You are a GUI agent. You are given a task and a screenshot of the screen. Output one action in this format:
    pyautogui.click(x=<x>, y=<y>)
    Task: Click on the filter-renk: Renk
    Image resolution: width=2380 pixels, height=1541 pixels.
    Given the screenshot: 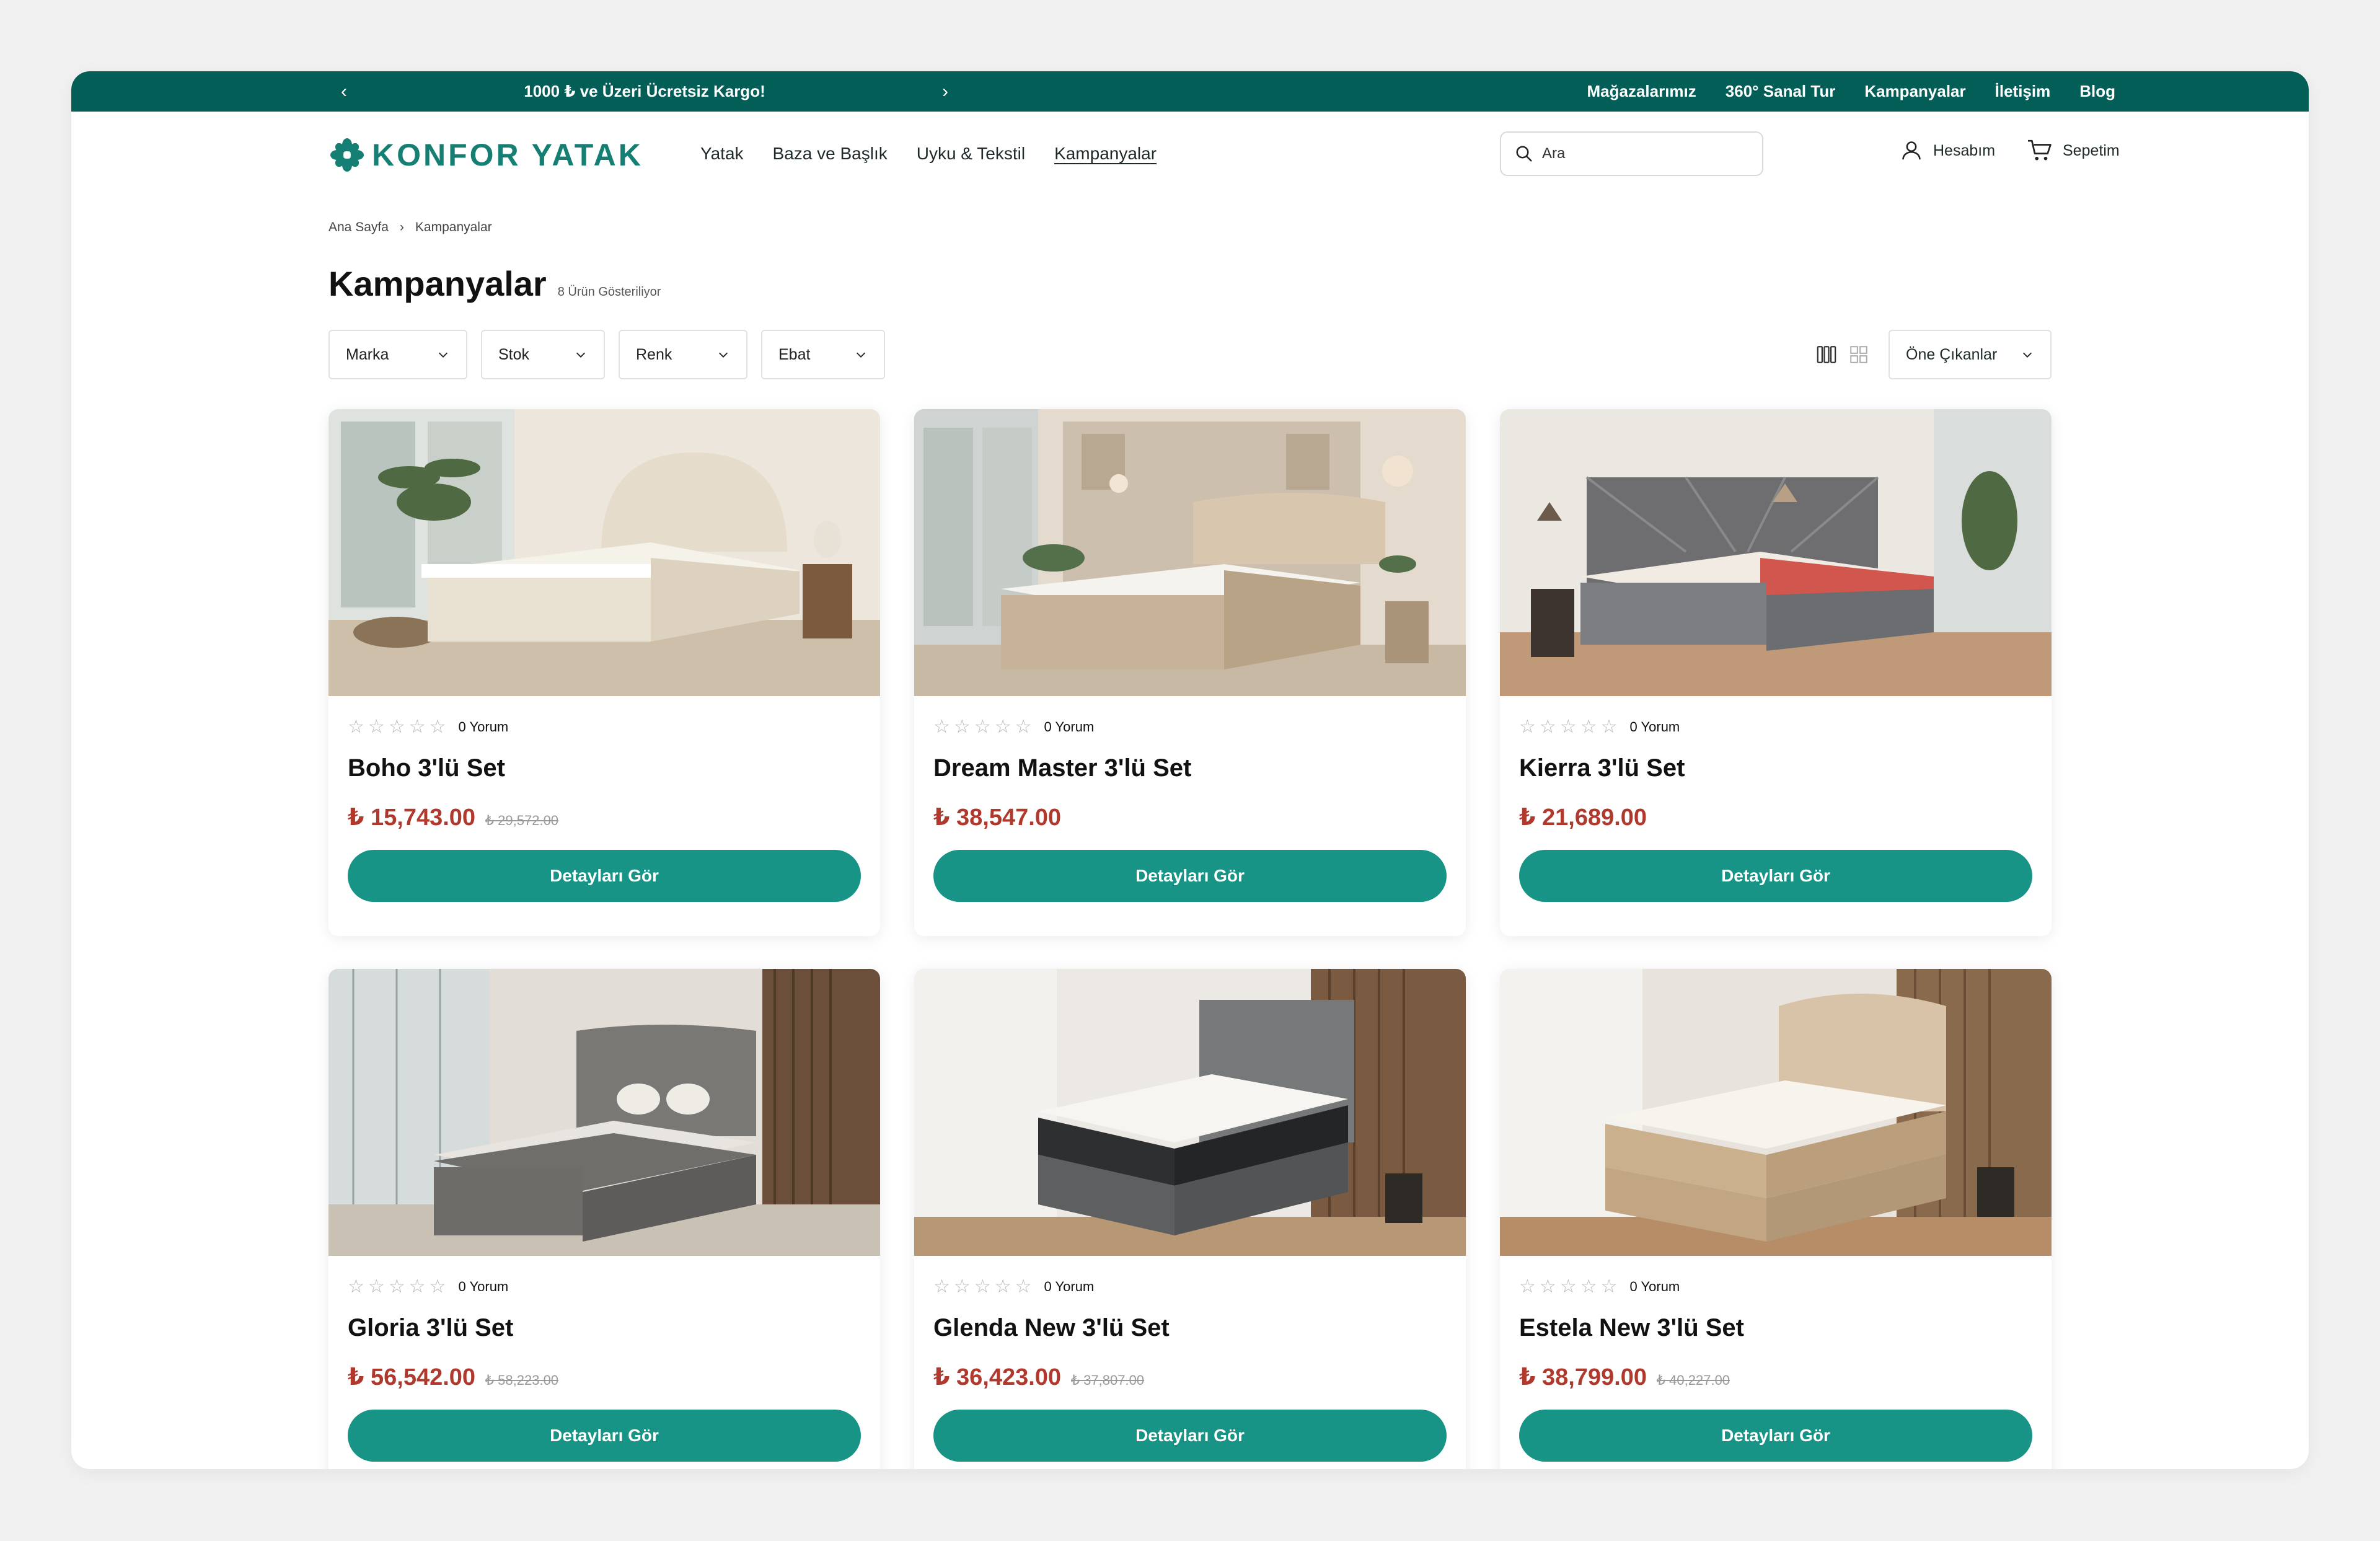 What is the action you would take?
    pyautogui.click(x=683, y=354)
    